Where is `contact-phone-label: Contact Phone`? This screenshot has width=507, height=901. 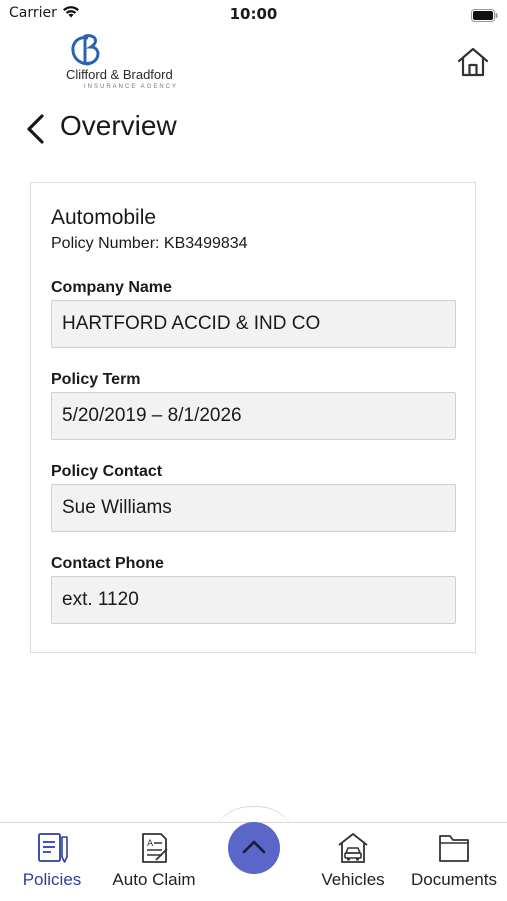 contact-phone-label: Contact Phone is located at coordinates (107, 563).